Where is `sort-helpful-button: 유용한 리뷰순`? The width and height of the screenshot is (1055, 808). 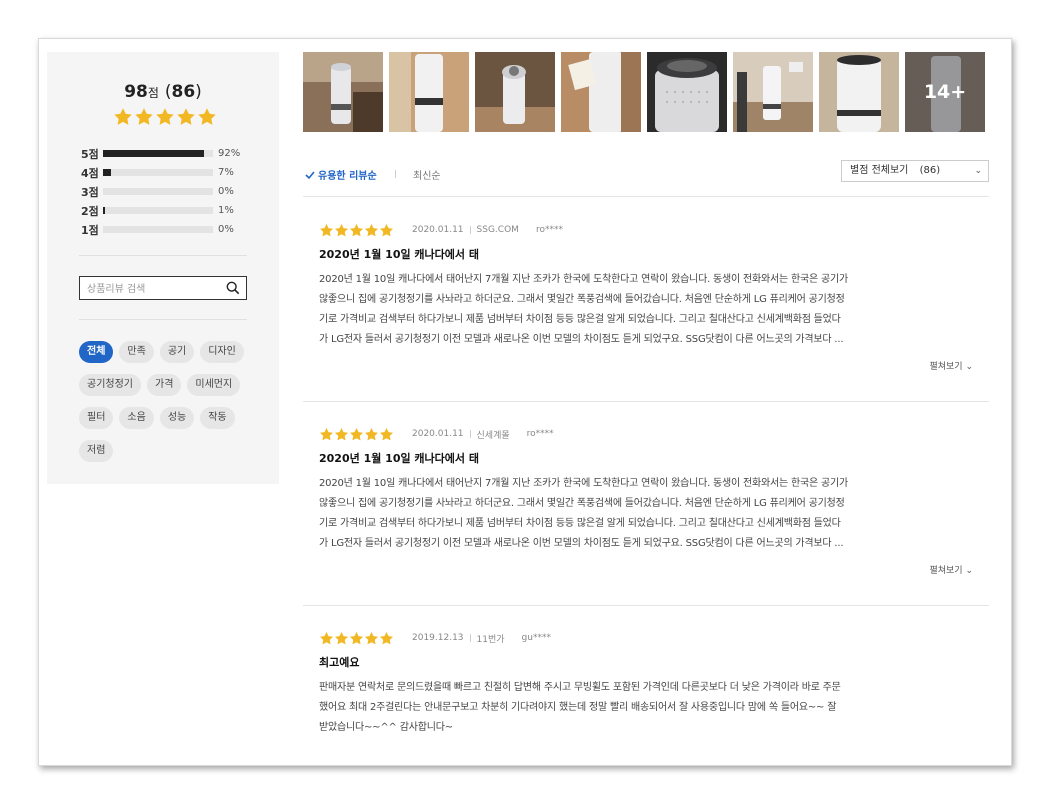
sort-helpful-button: 유용한 리뷰순 is located at coordinates (341, 174).